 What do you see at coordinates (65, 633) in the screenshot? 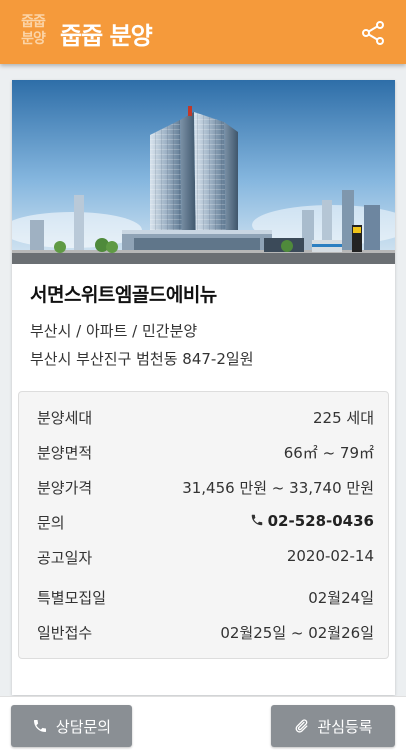
I see `info-label: 일반접수` at bounding box center [65, 633].